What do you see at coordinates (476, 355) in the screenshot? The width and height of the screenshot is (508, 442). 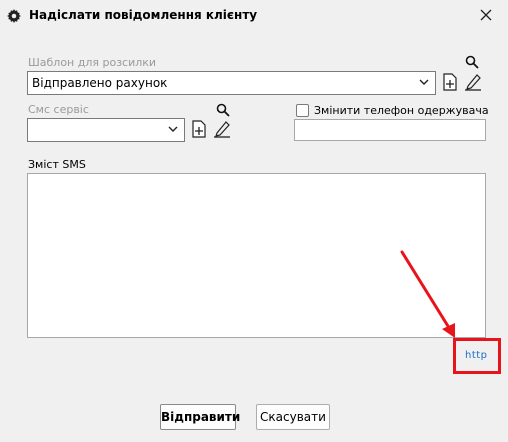 I see `http-link: http` at bounding box center [476, 355].